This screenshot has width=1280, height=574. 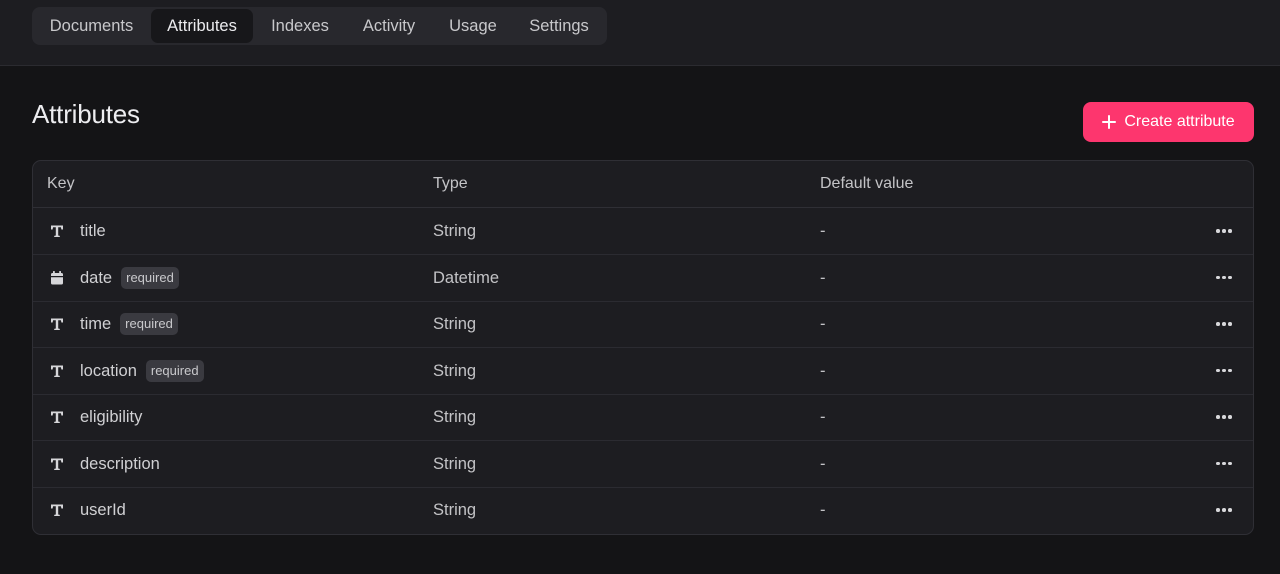 What do you see at coordinates (202, 26) in the screenshot?
I see `tab-attributes: Attributes` at bounding box center [202, 26].